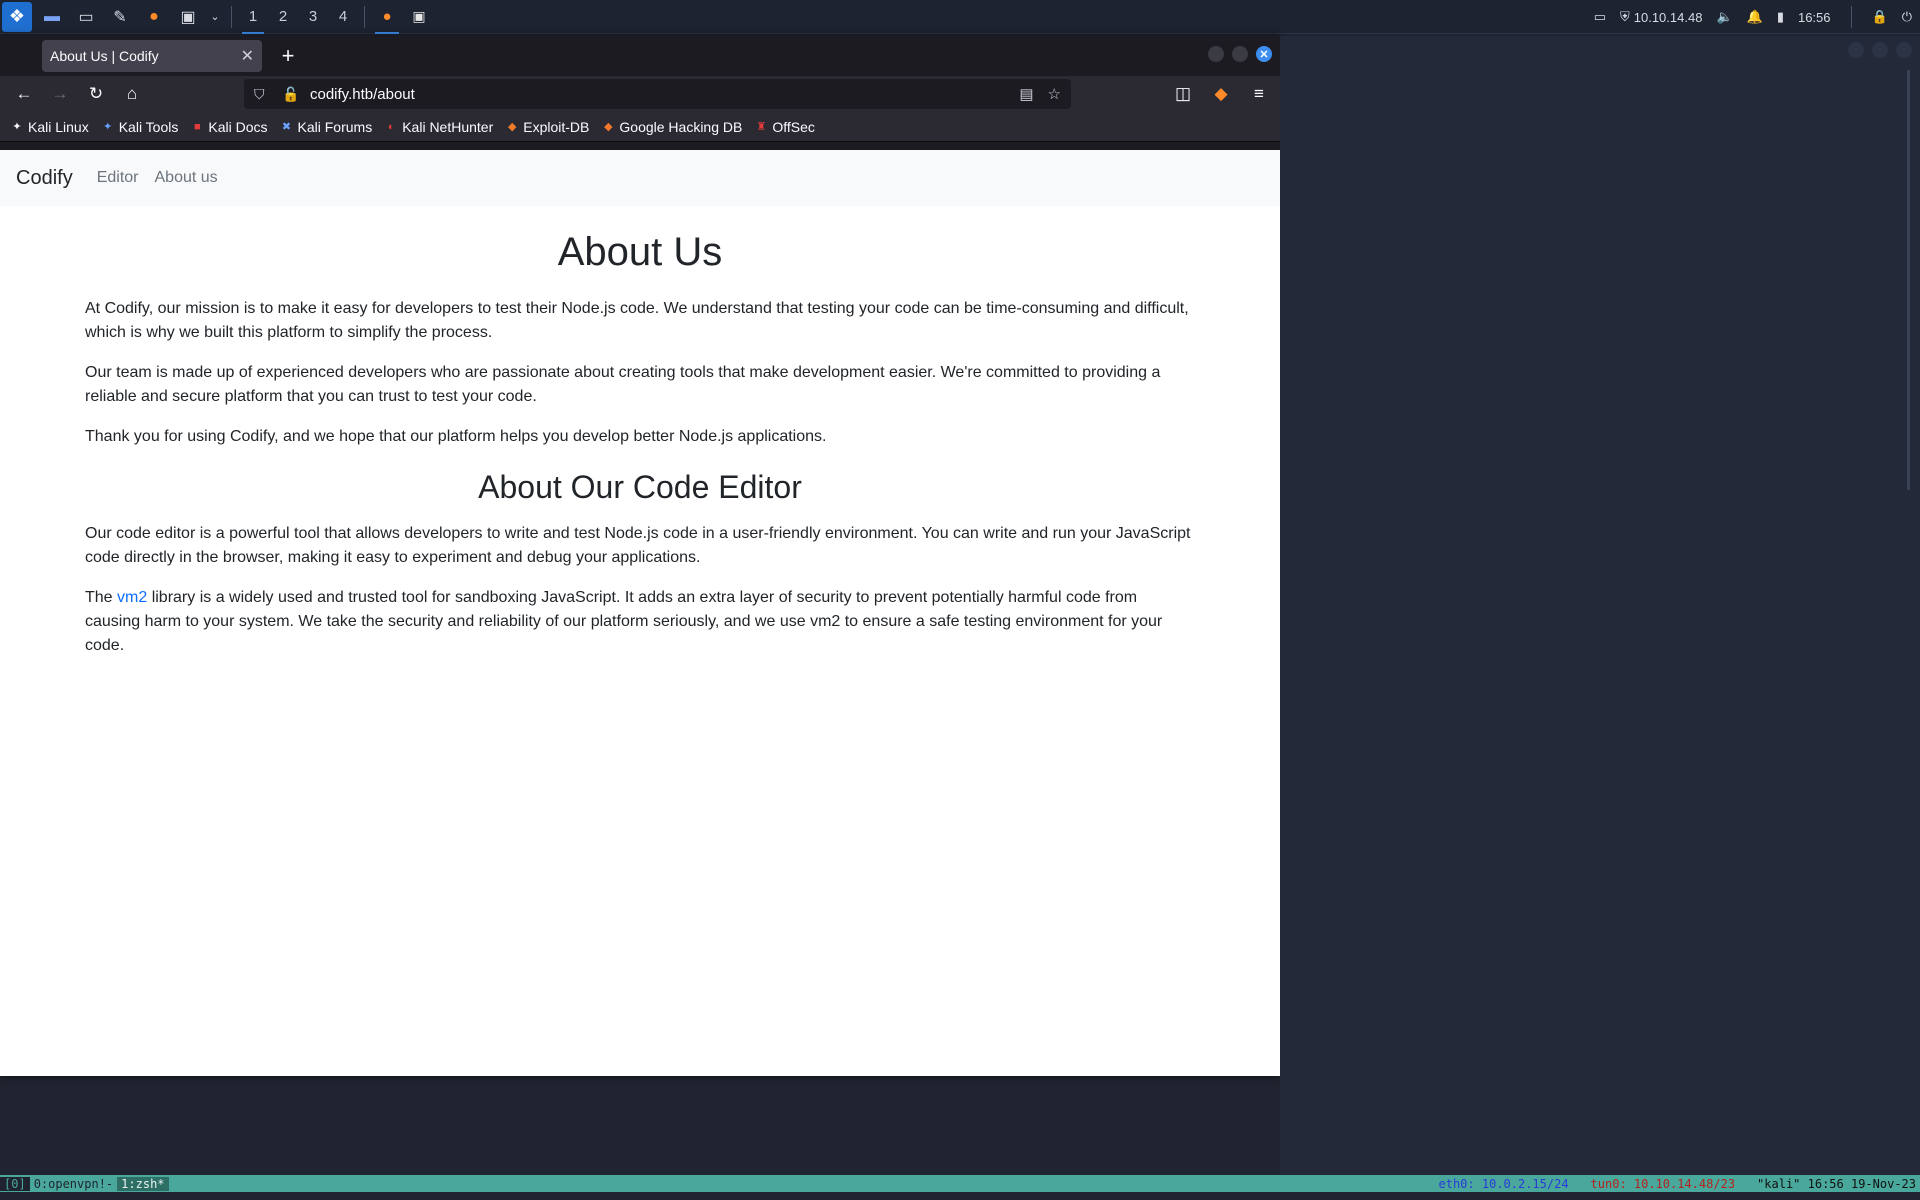 This screenshot has height=1200, width=1920. I want to click on home-button: ⌂, so click(132, 94).